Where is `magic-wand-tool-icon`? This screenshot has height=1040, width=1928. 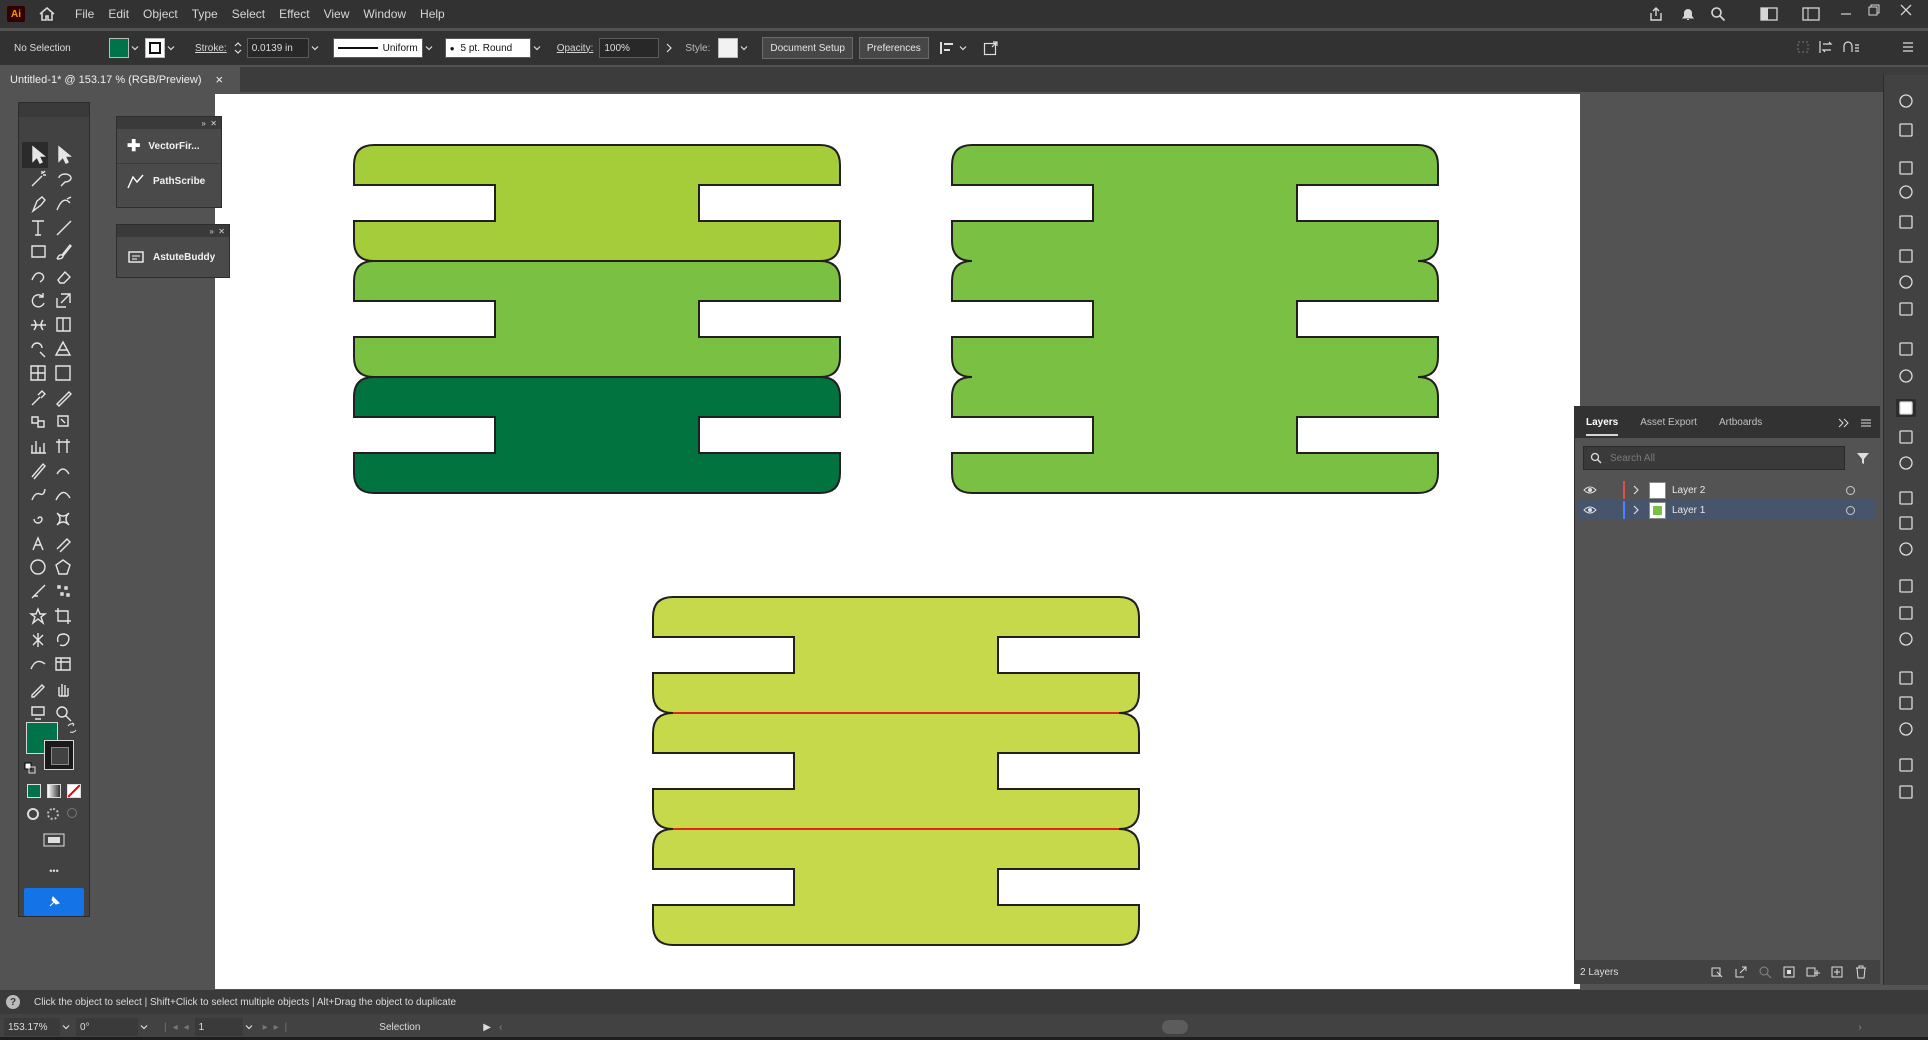
magic-wand-tool-icon is located at coordinates (38, 178).